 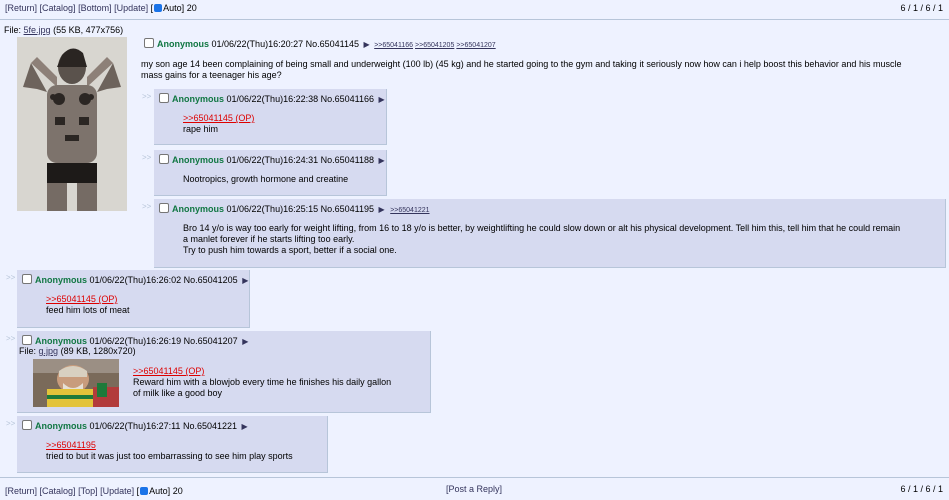 I want to click on post-datetime: 01/06/22(Thu)16:26:02, so click(x=135, y=280).